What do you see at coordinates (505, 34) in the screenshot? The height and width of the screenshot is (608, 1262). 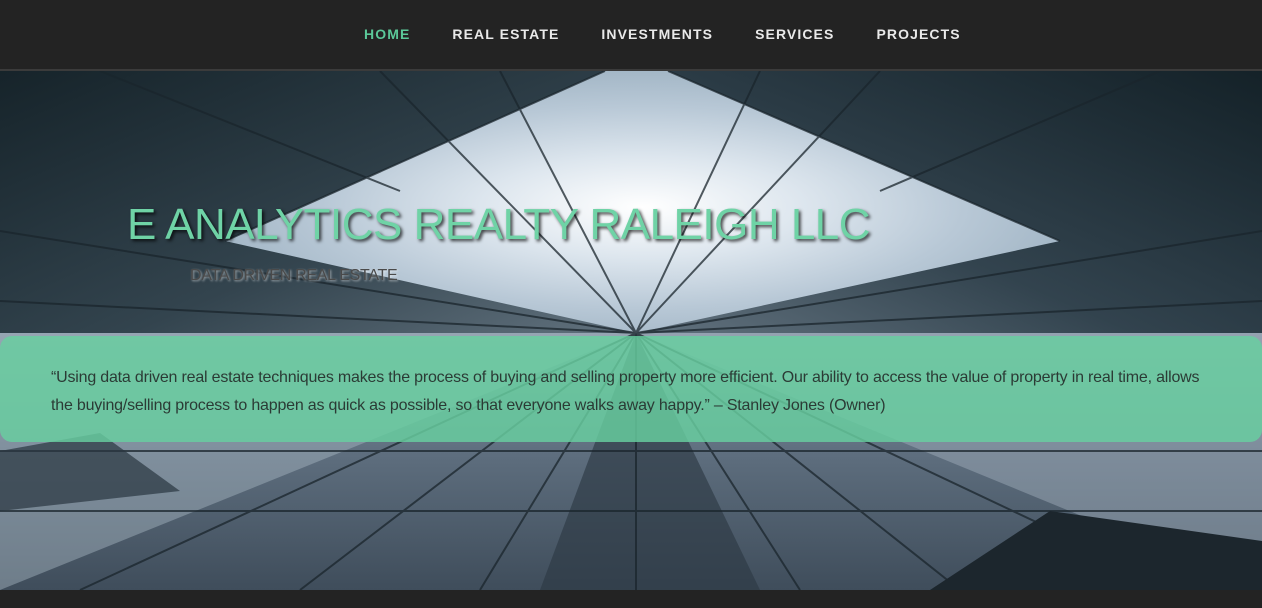 I see `nav-item-real-estate: REAL ESTATE` at bounding box center [505, 34].